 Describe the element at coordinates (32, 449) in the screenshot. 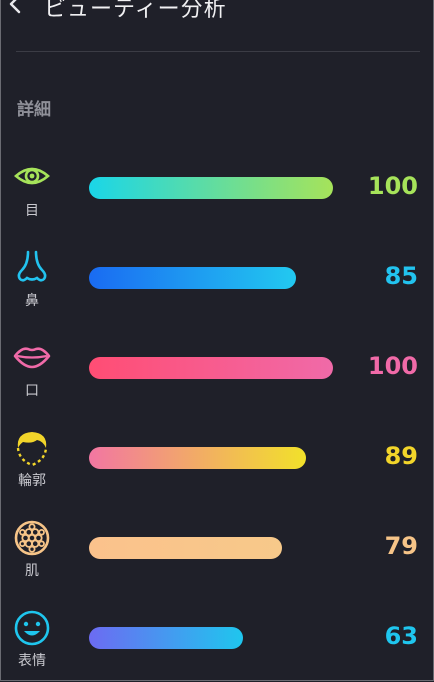

I see `face-contour-icon` at that location.